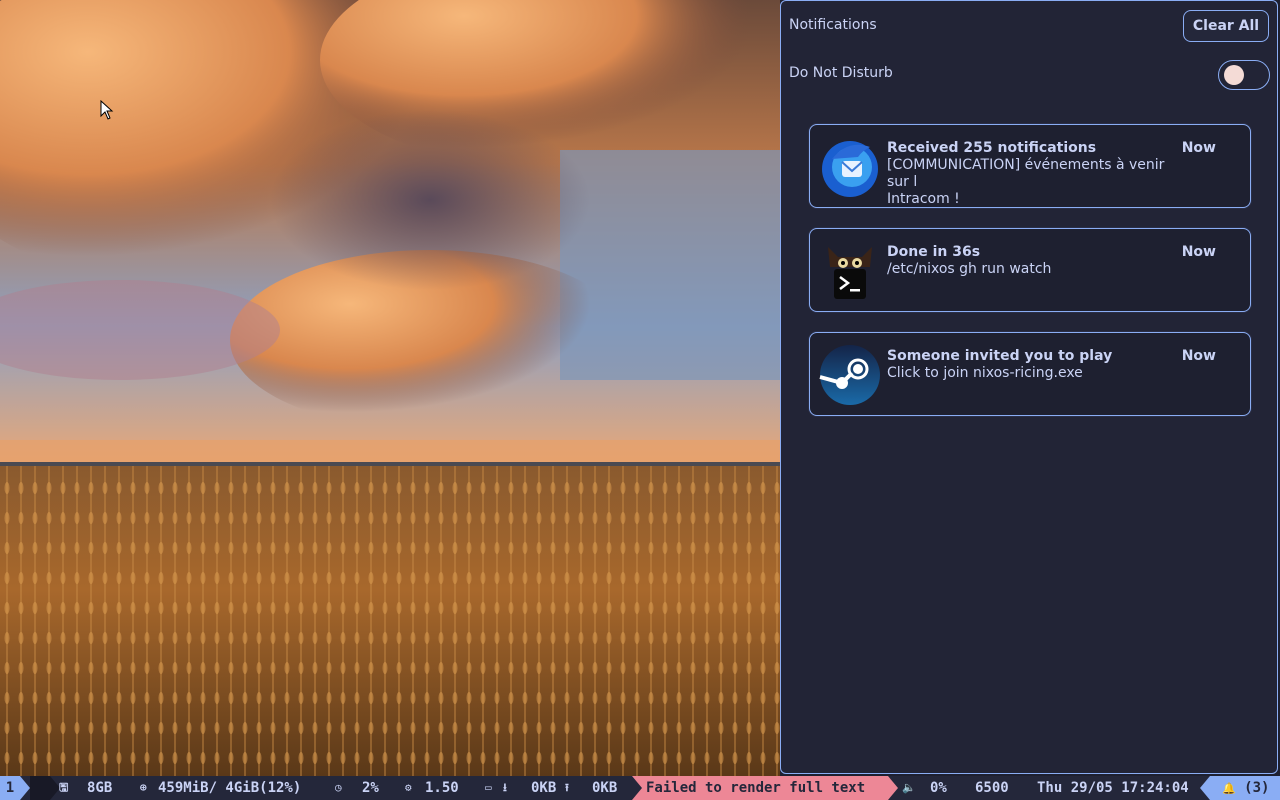 The width and height of the screenshot is (1280, 800). What do you see at coordinates (1234, 75) in the screenshot?
I see `toggle-knob` at bounding box center [1234, 75].